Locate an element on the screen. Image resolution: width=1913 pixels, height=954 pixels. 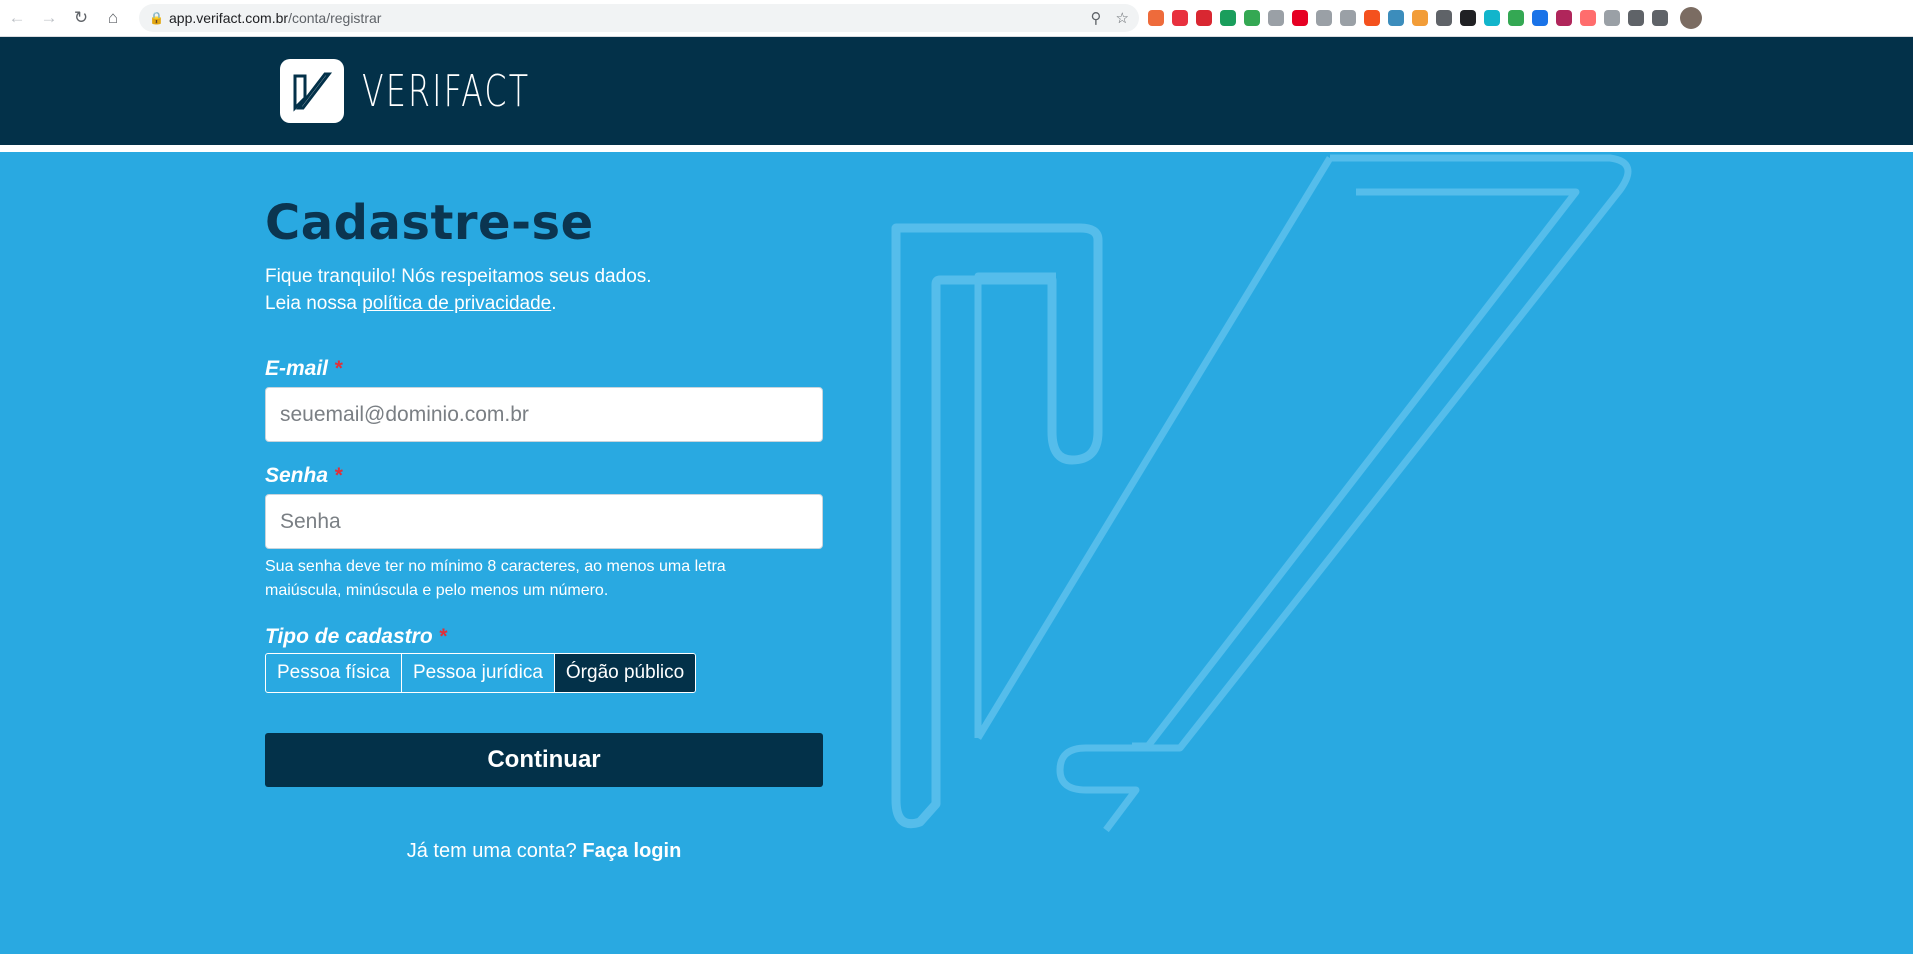
extensions-bar is located at coordinates (1425, 18).